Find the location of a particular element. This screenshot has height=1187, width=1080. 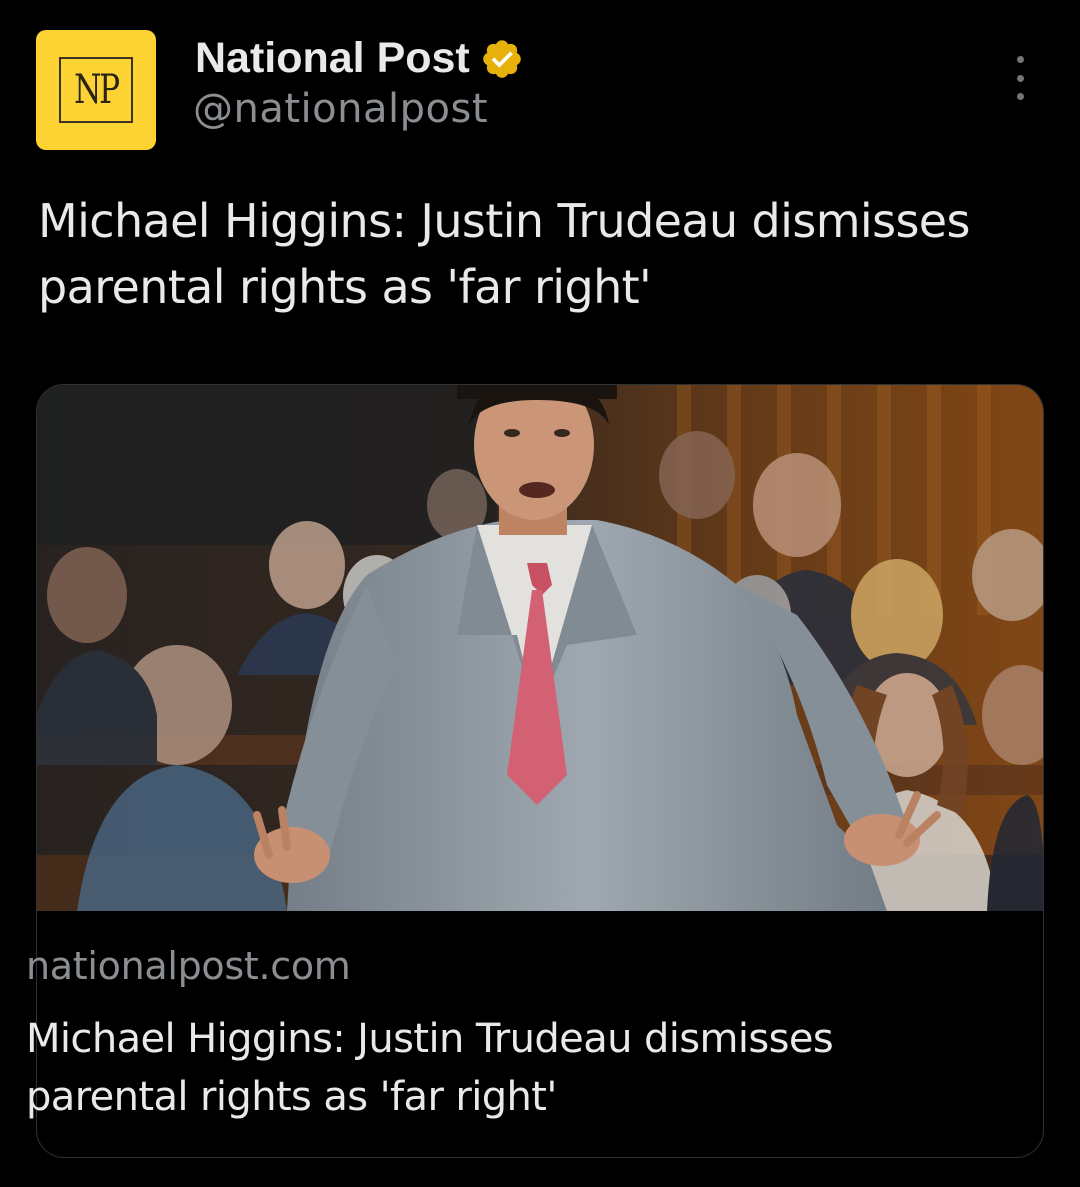

account-avatar: NP is located at coordinates (96, 90).